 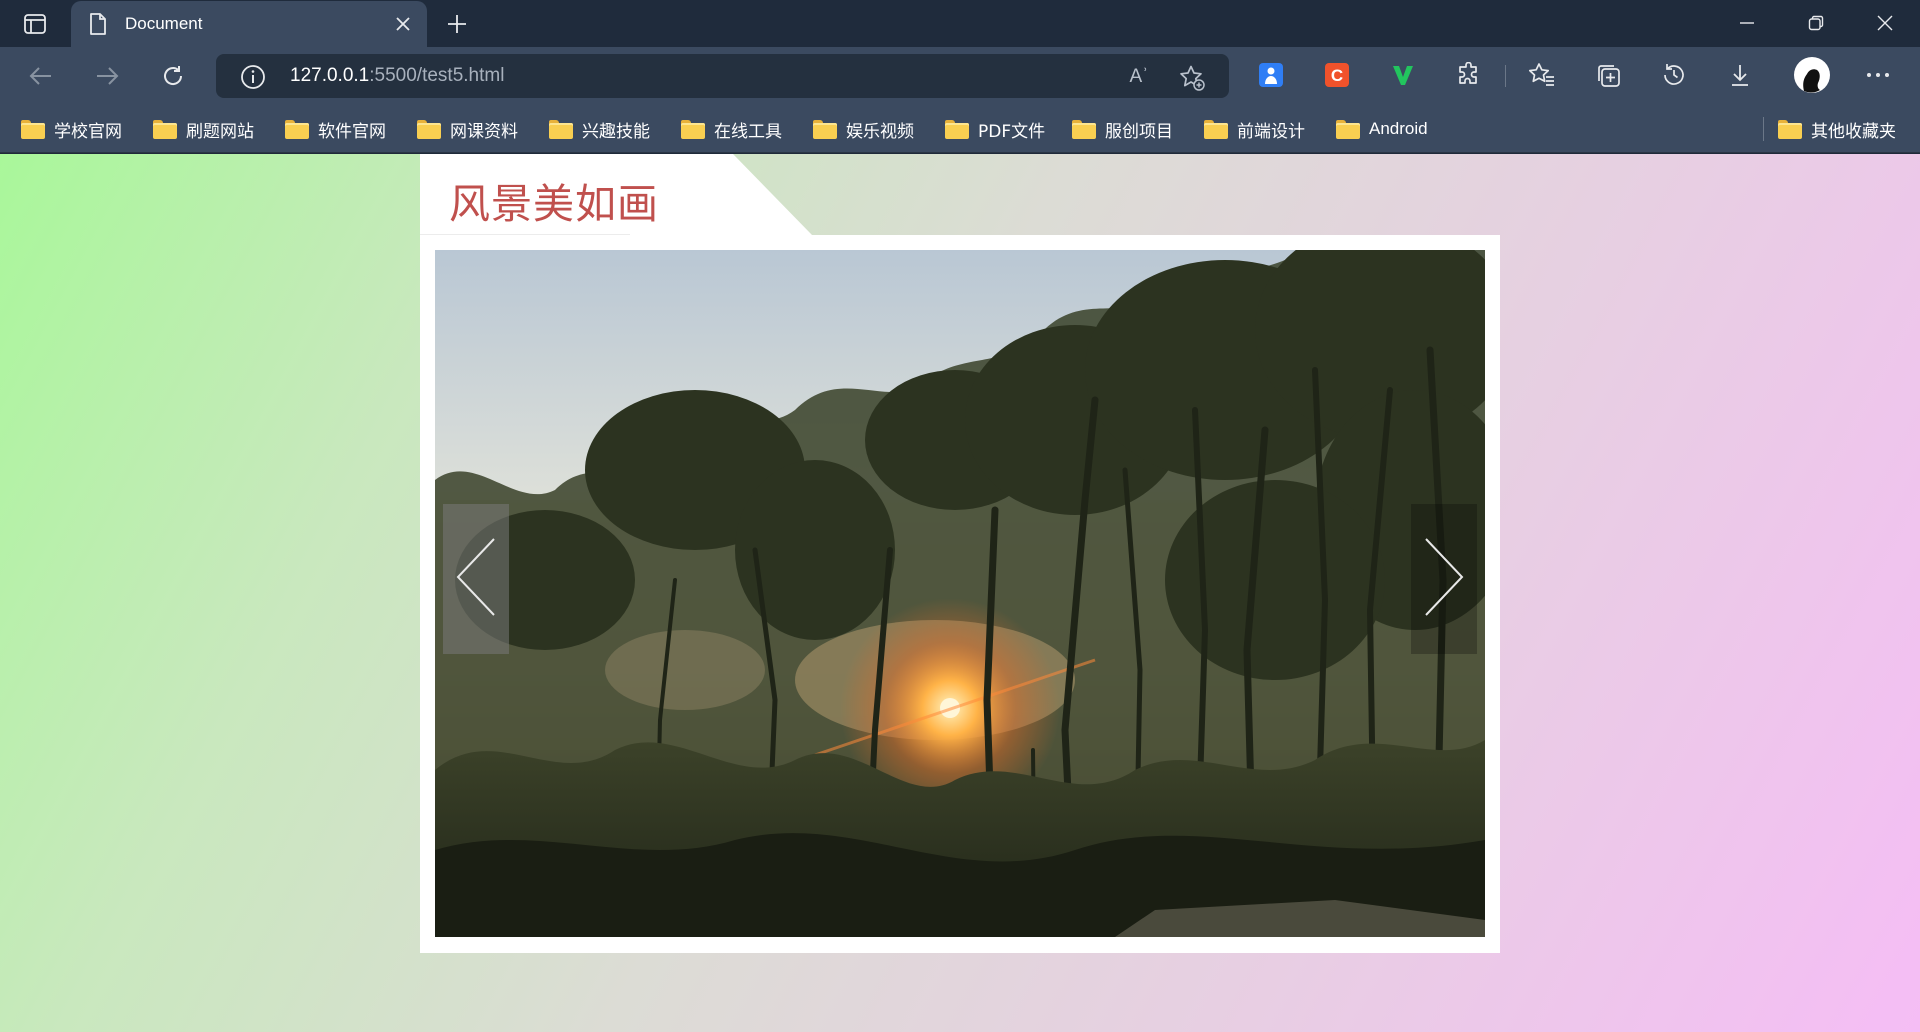 What do you see at coordinates (1398, 128) in the screenshot?
I see `bookmark-label: Android` at bounding box center [1398, 128].